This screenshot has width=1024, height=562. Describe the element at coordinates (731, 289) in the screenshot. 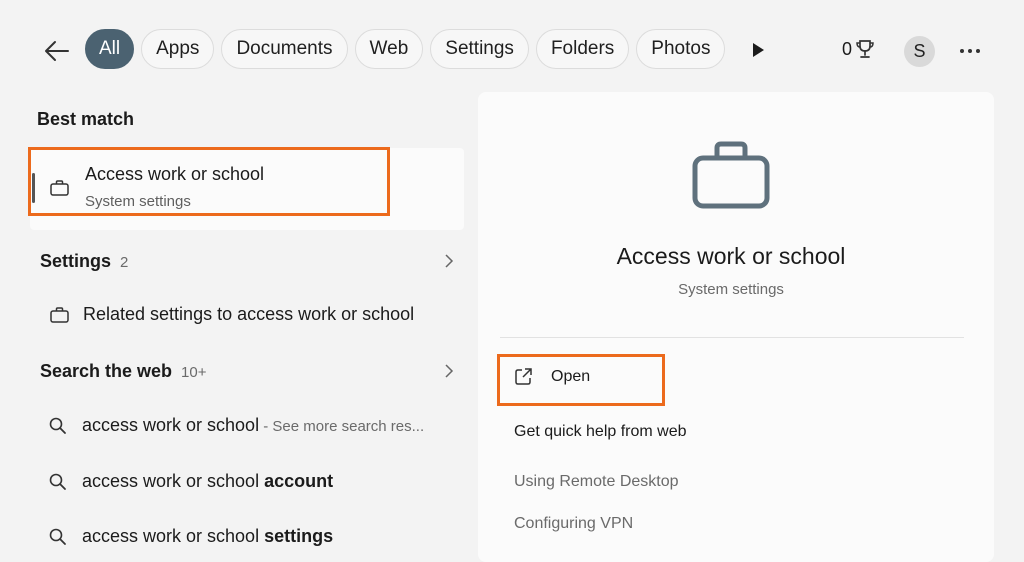

I see `preview-subtitle: System settings` at that location.